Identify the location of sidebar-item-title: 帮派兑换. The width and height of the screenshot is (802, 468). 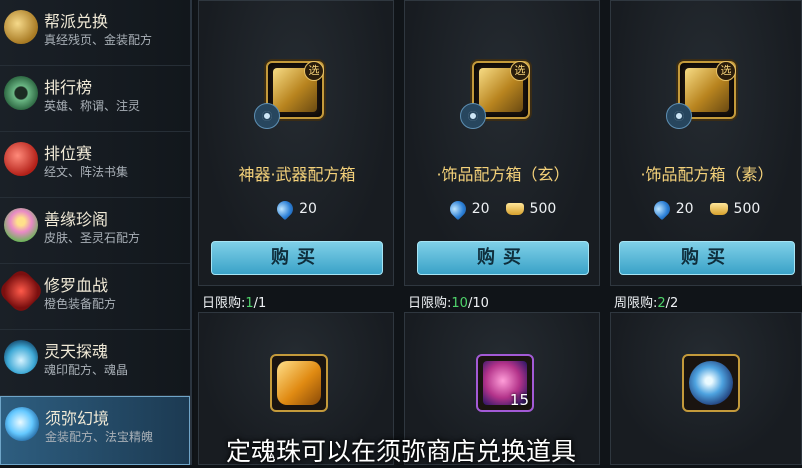
(76, 21).